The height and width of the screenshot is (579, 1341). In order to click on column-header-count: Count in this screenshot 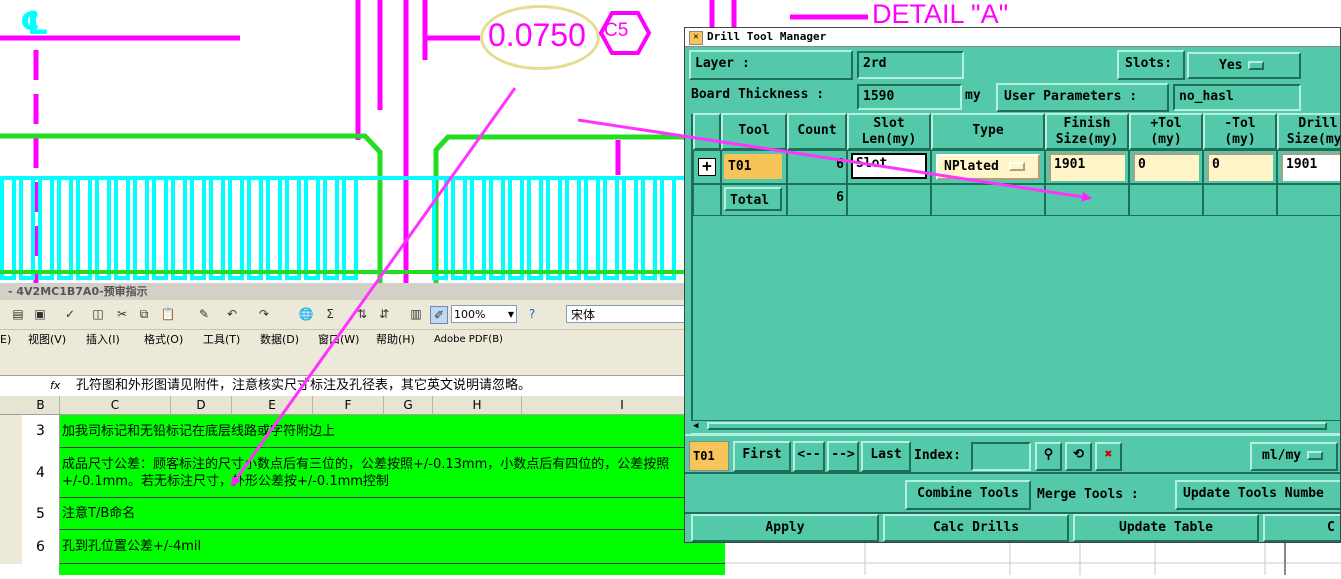, I will do `click(817, 131)`.